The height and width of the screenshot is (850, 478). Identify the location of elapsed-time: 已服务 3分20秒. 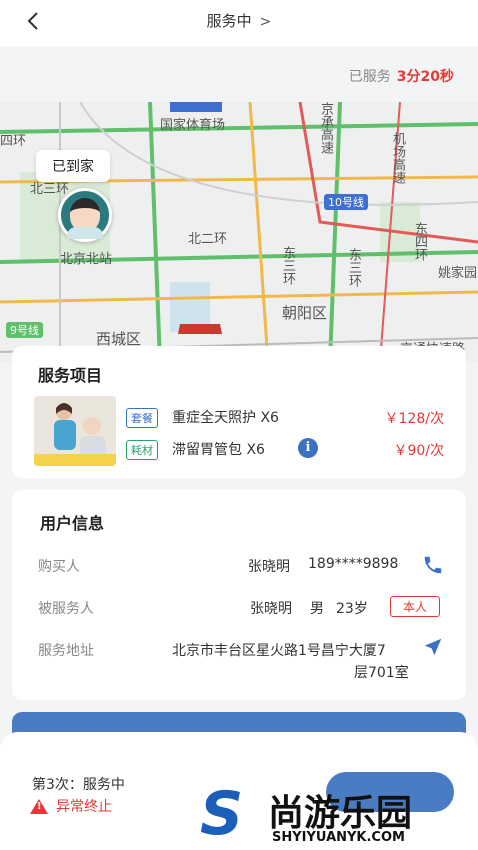
(401, 76).